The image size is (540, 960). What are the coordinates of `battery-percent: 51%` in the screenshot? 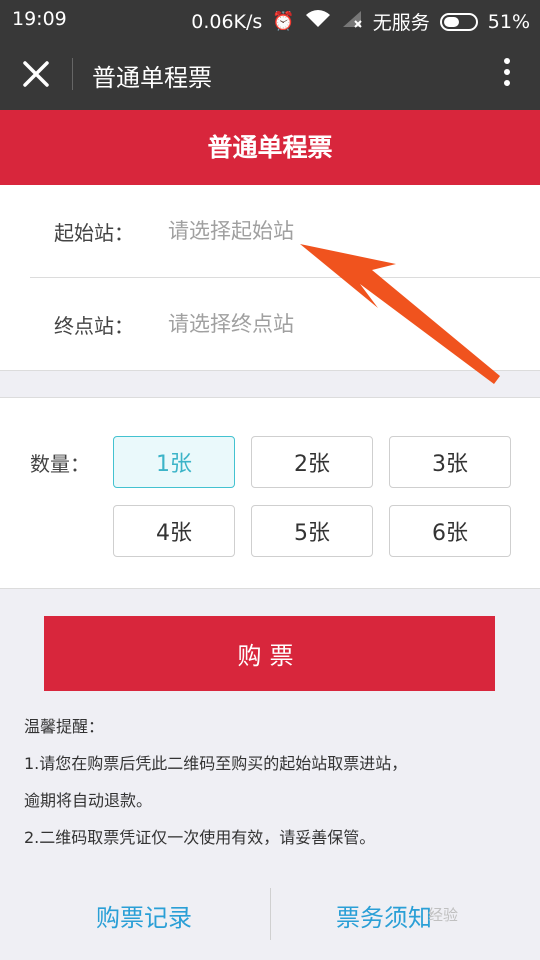 It's located at (508, 21).